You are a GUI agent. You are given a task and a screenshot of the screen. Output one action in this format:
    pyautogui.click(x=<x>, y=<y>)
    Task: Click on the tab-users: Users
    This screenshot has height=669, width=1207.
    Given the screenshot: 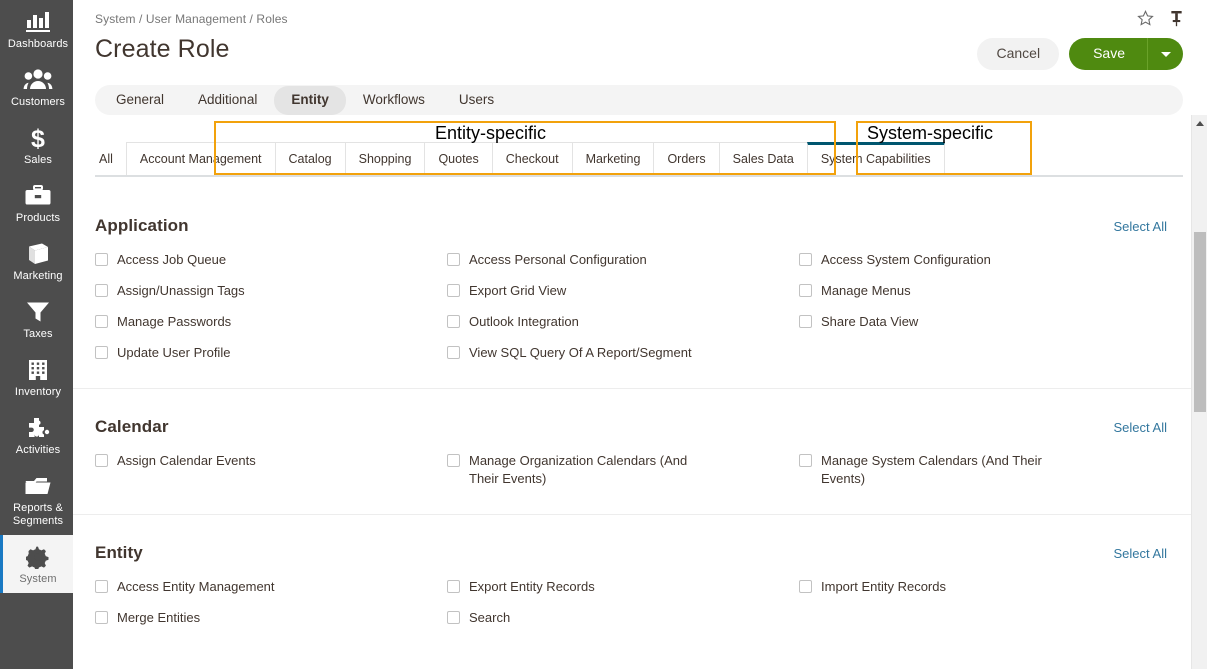 What is the action you would take?
    pyautogui.click(x=476, y=100)
    